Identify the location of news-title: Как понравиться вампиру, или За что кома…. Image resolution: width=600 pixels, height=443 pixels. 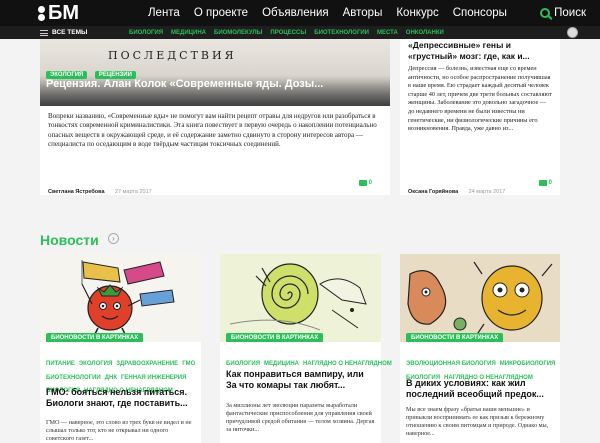
(301, 380).